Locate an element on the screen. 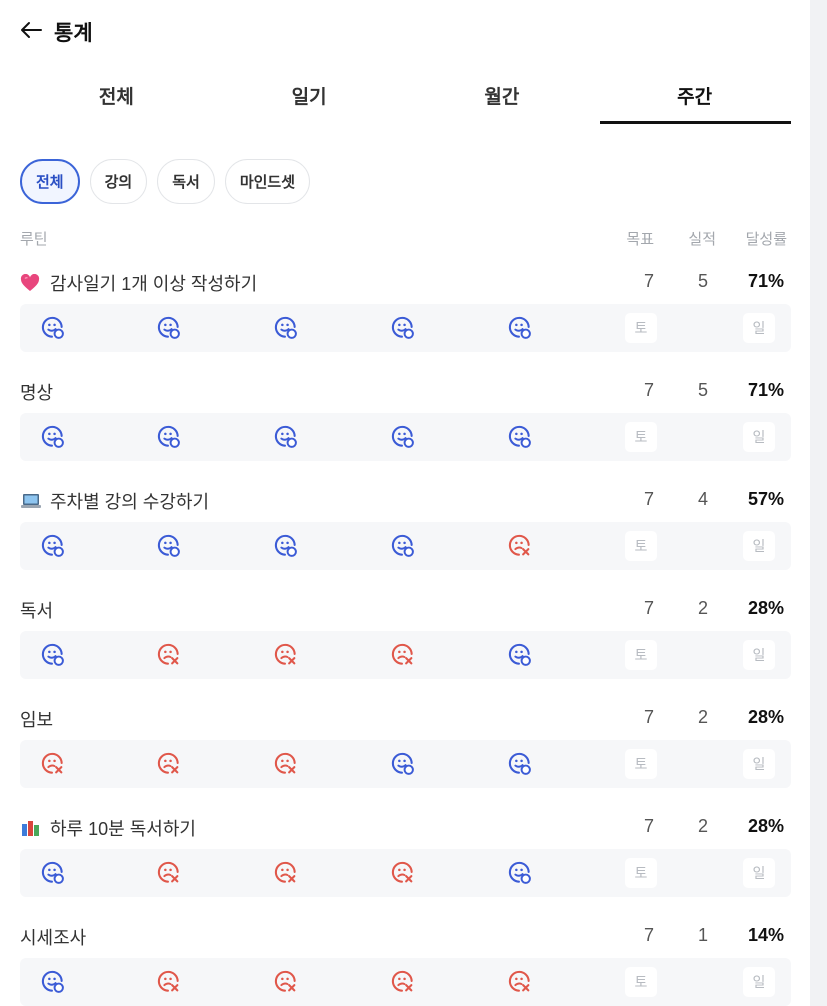 The height and width of the screenshot is (1006, 827). column-rate: 달성률 is located at coordinates (766, 239).